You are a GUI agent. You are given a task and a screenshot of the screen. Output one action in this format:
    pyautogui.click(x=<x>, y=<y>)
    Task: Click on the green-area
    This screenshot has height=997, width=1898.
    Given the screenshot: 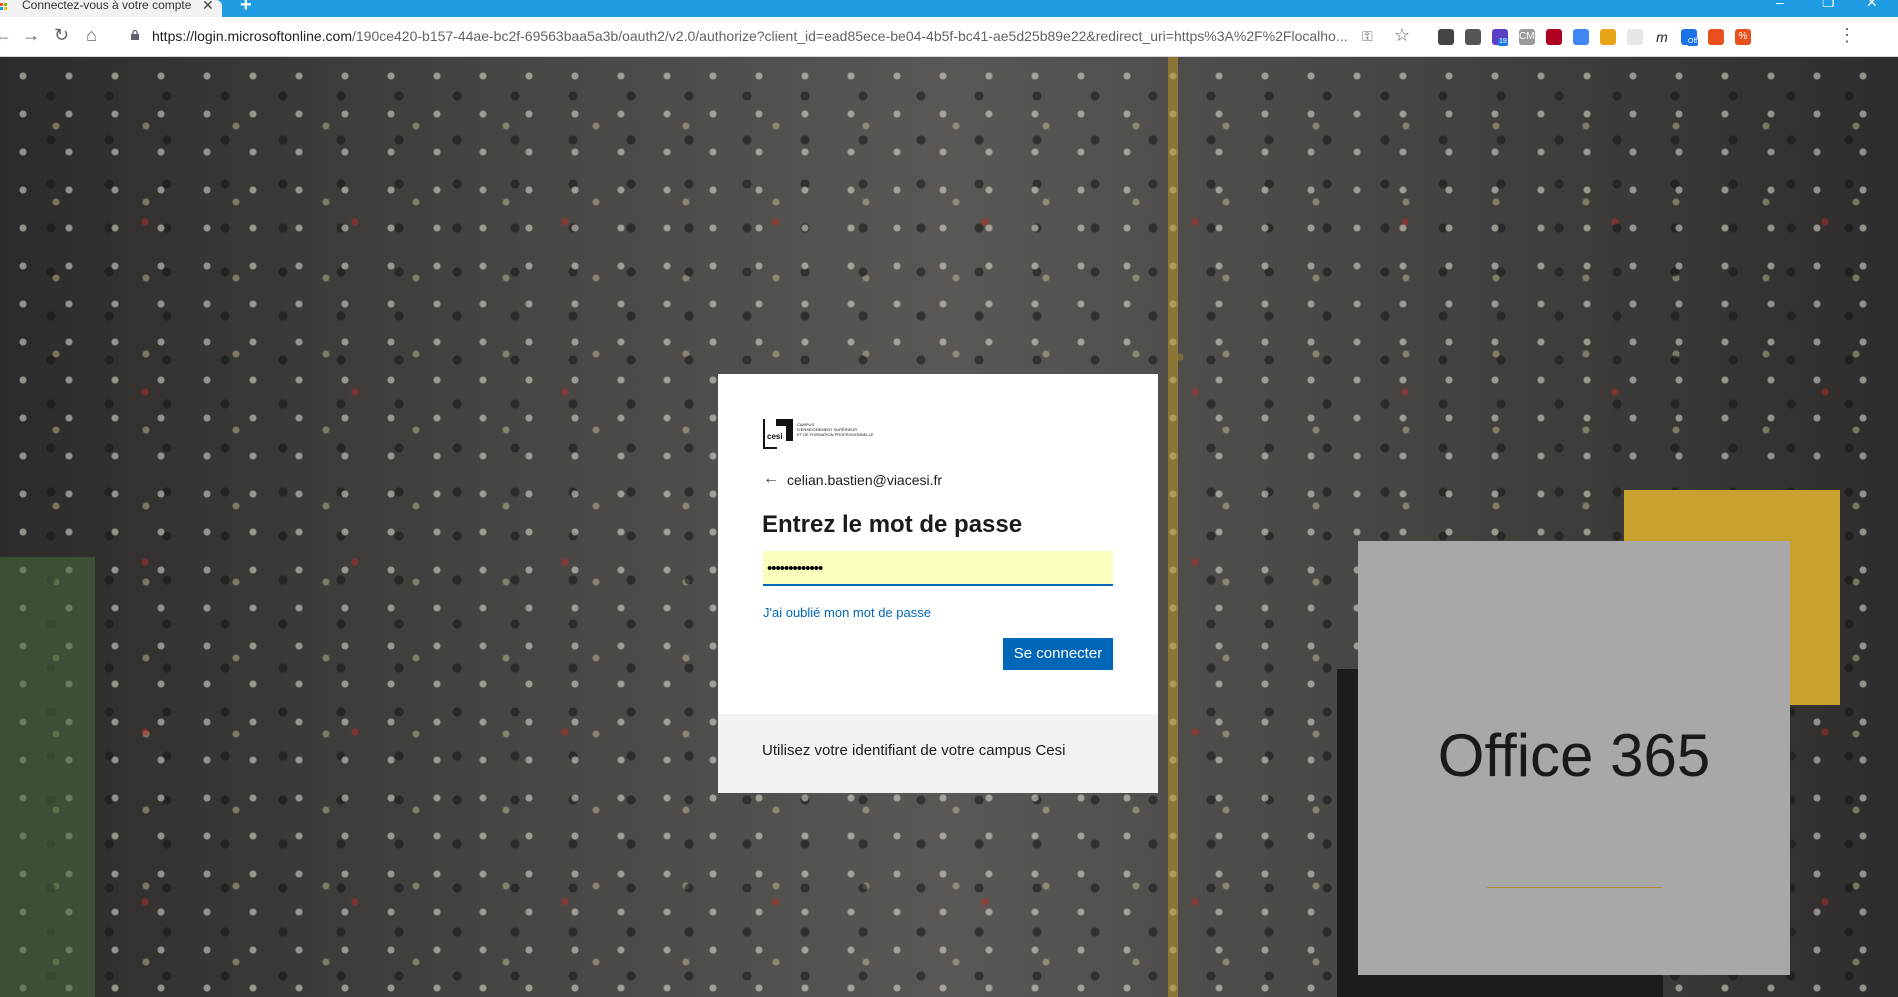 What is the action you would take?
    pyautogui.click(x=47, y=777)
    